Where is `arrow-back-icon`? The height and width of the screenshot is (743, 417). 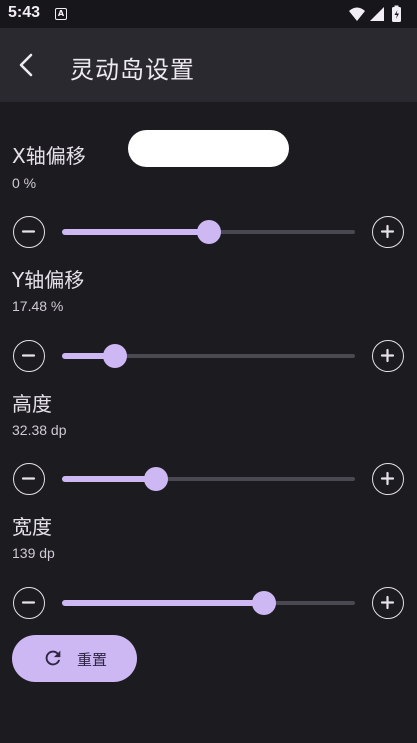
arrow-back-icon is located at coordinates (26, 65).